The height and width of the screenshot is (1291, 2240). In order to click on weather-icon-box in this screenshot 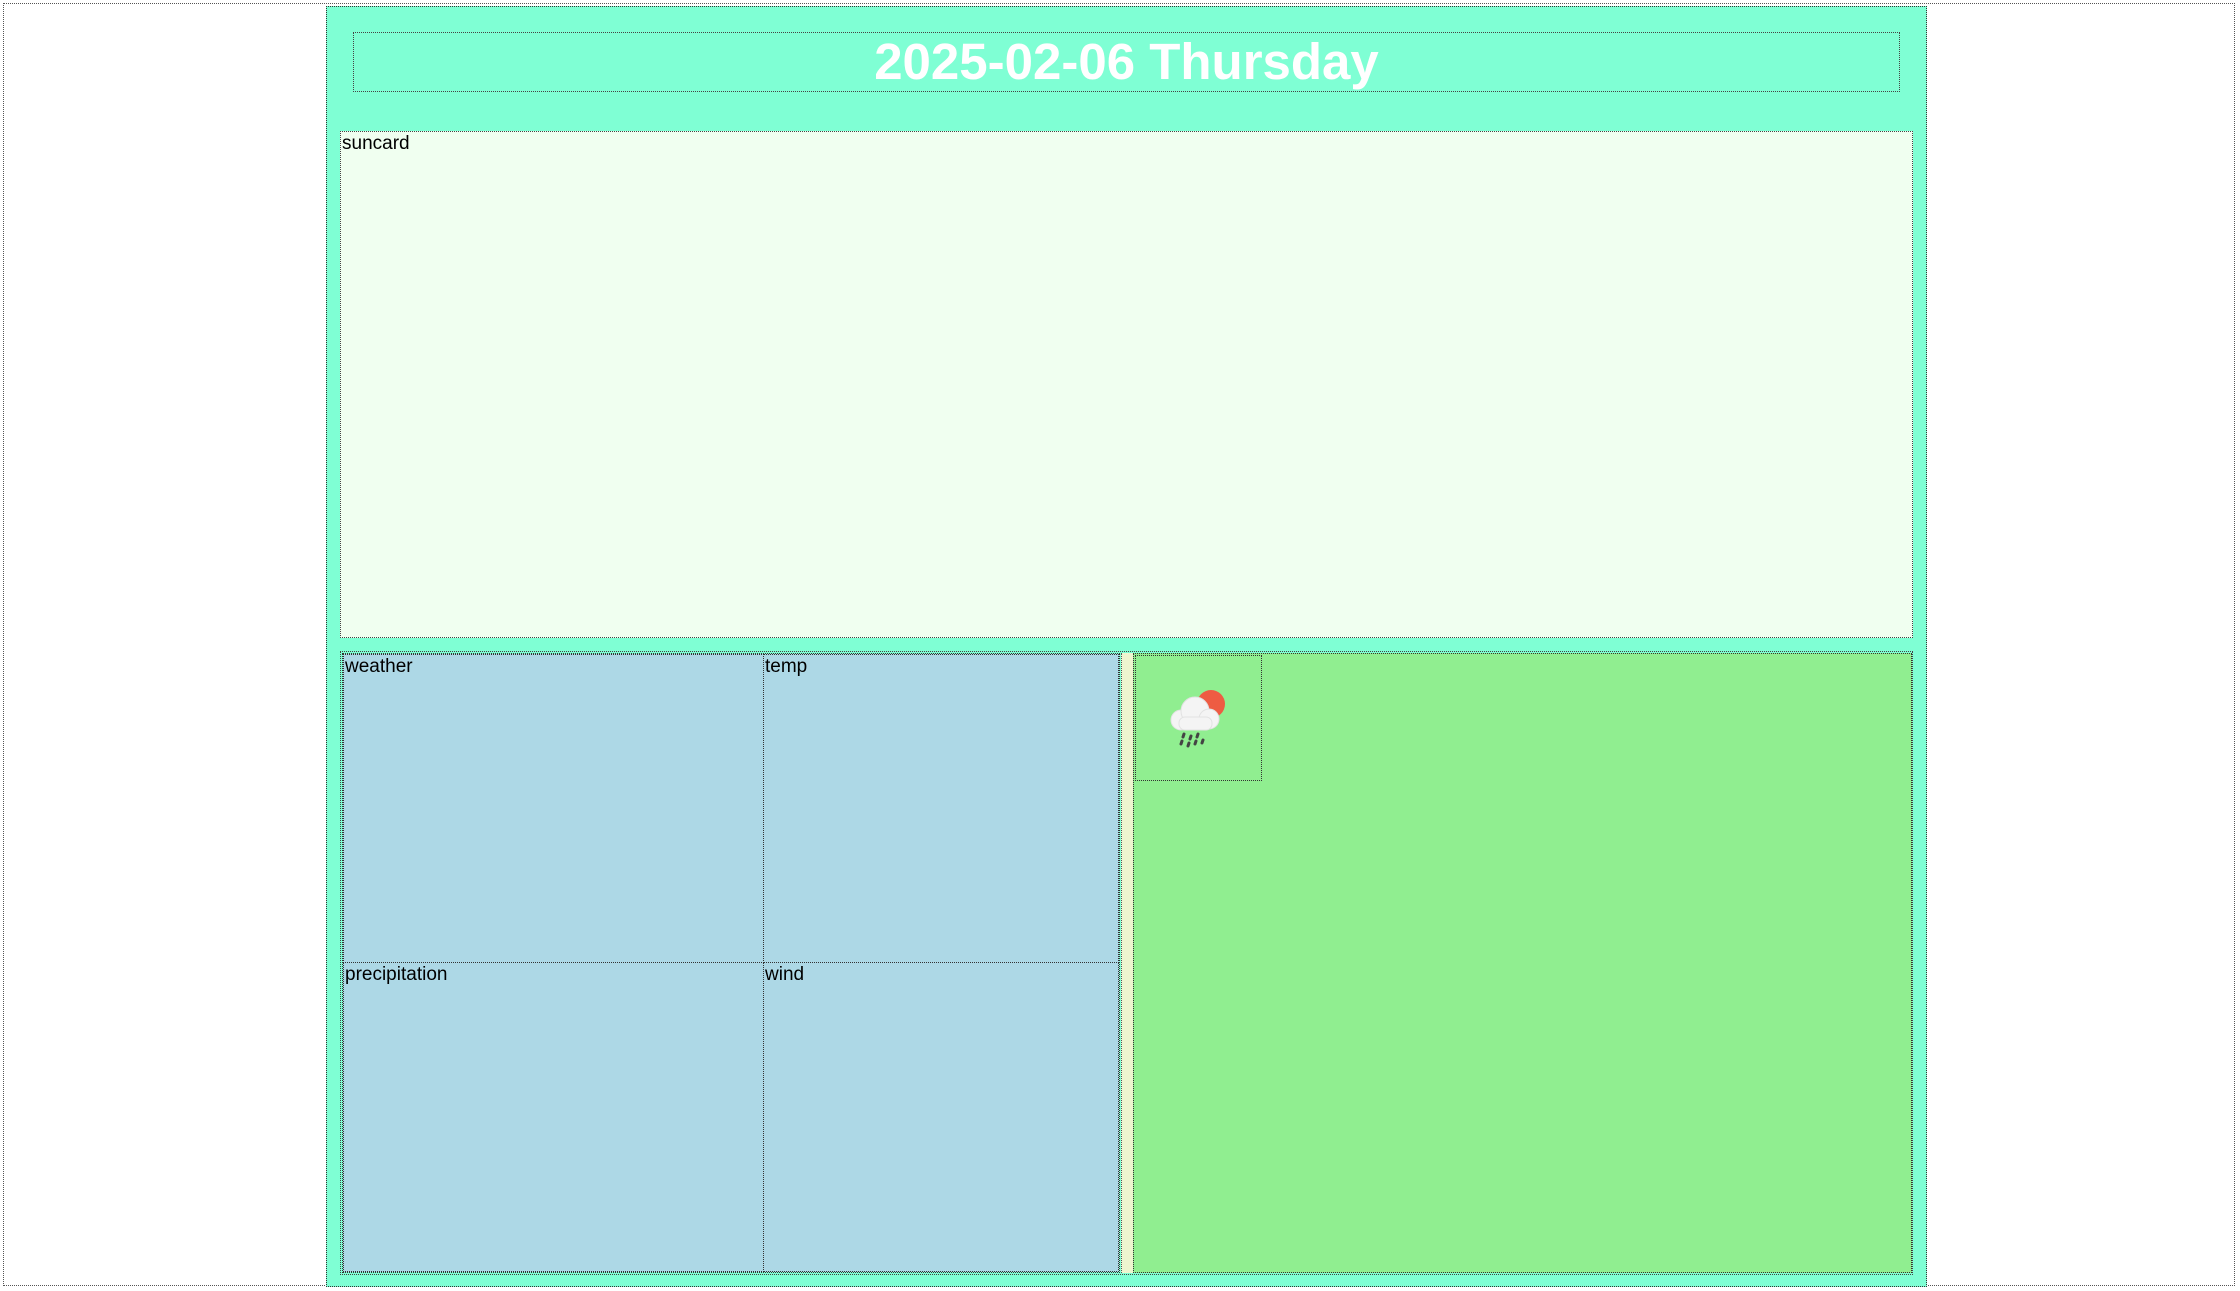, I will do `click(1198, 718)`.